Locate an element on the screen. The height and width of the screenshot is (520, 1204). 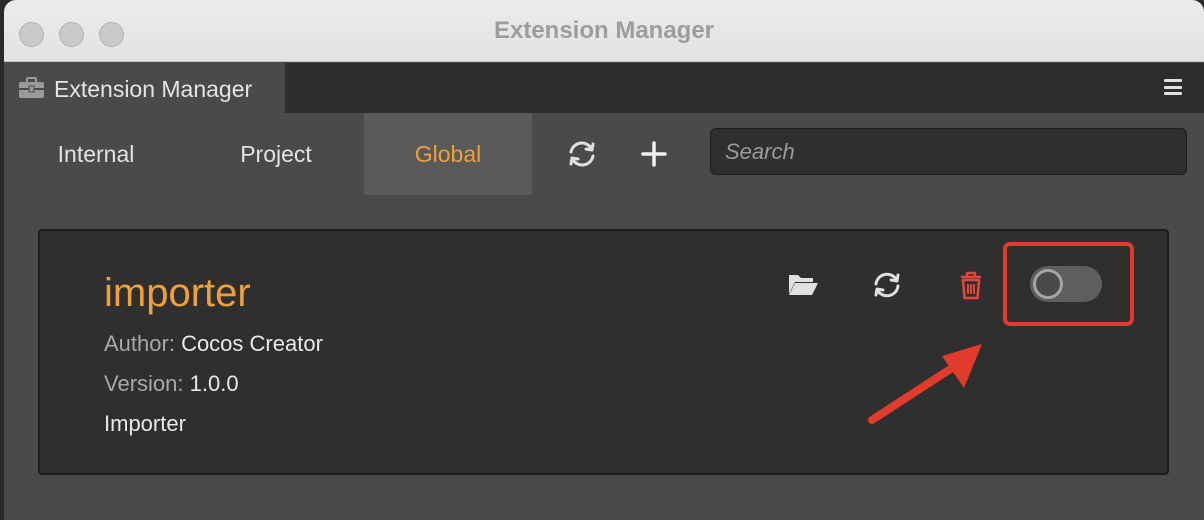
author-label: Author: is located at coordinates (139, 343).